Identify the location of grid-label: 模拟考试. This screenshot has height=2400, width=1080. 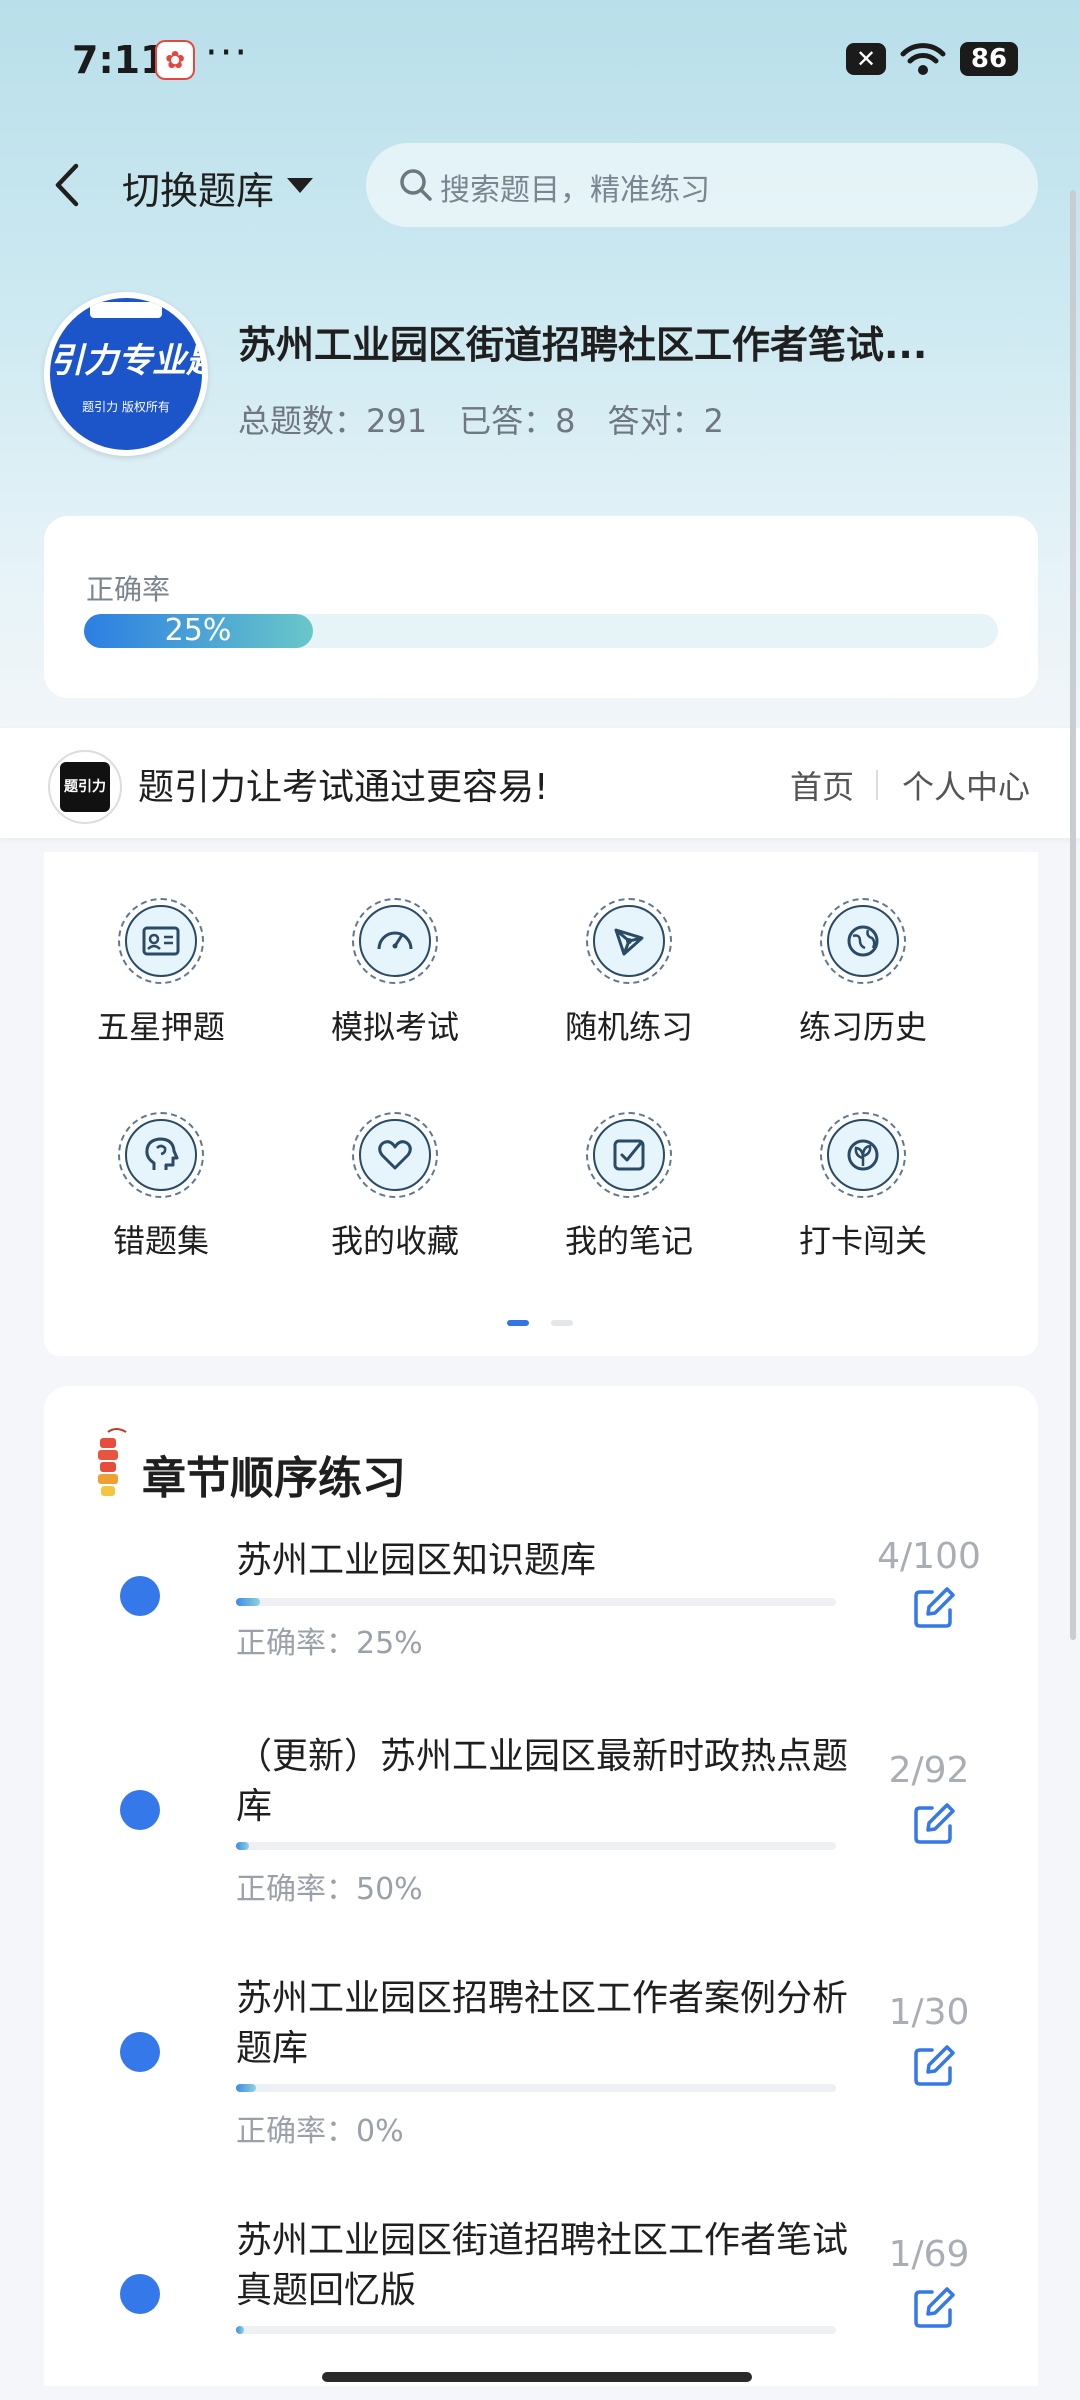
(394, 1027).